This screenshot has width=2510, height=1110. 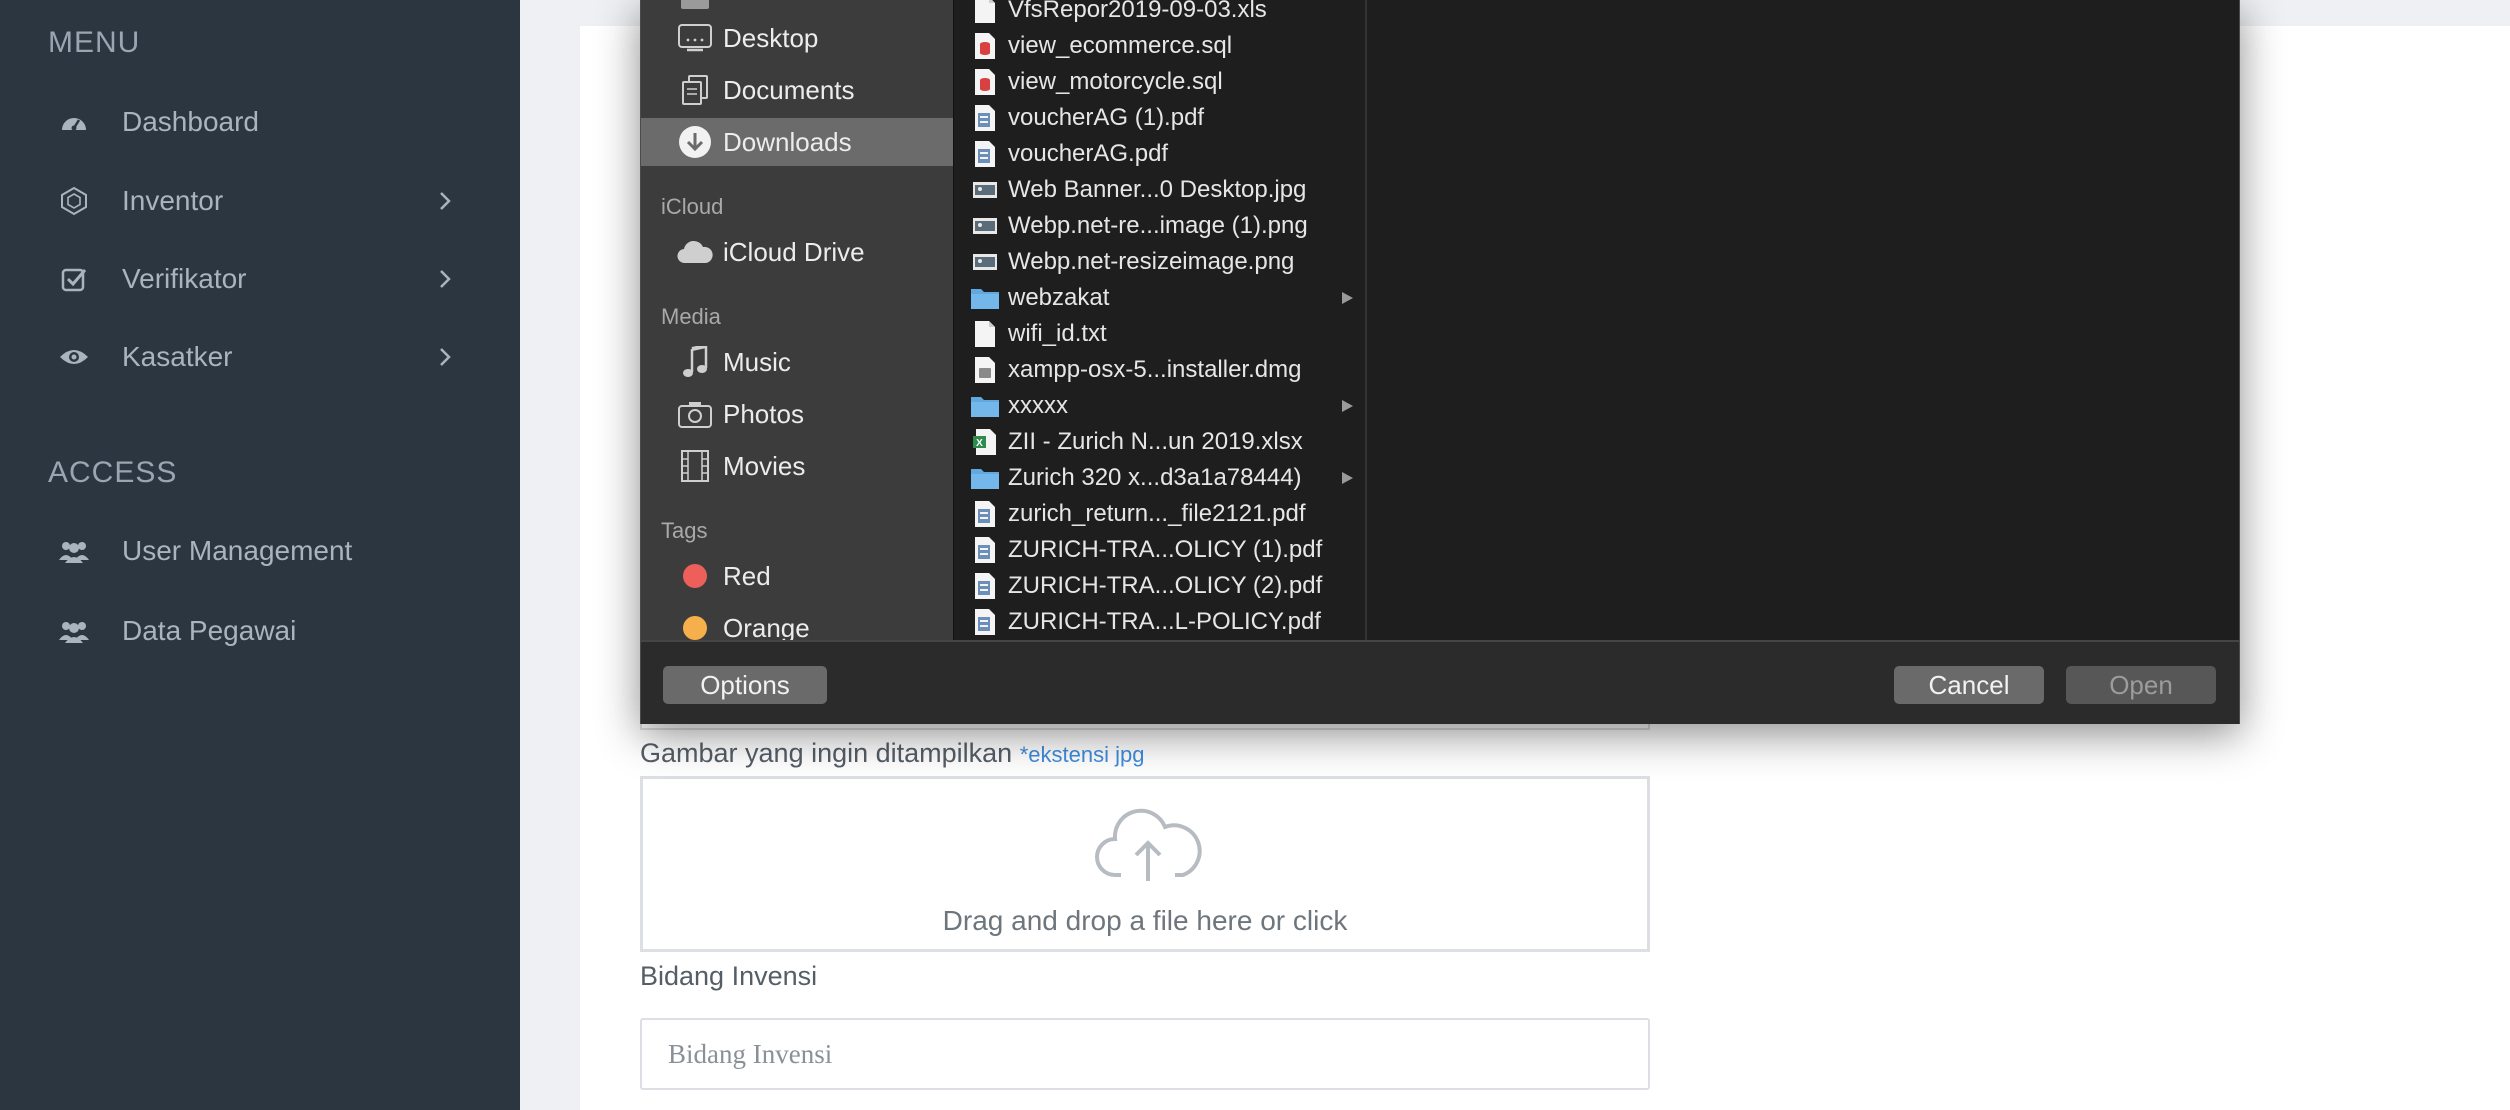 I want to click on dialog-sidebar-label: Movies, so click(x=764, y=465).